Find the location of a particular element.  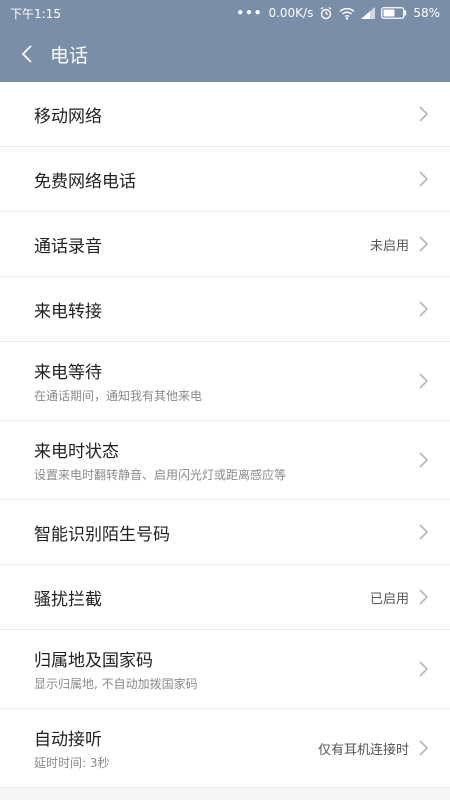

battery-percent: 58% is located at coordinates (426, 13).